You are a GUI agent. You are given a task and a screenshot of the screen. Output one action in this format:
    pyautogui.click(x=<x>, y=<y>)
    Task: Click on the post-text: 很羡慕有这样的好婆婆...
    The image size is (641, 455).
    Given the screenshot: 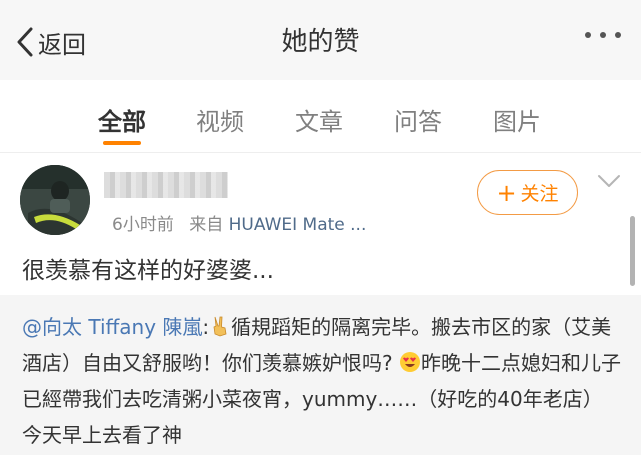 What is the action you would take?
    pyautogui.click(x=148, y=271)
    